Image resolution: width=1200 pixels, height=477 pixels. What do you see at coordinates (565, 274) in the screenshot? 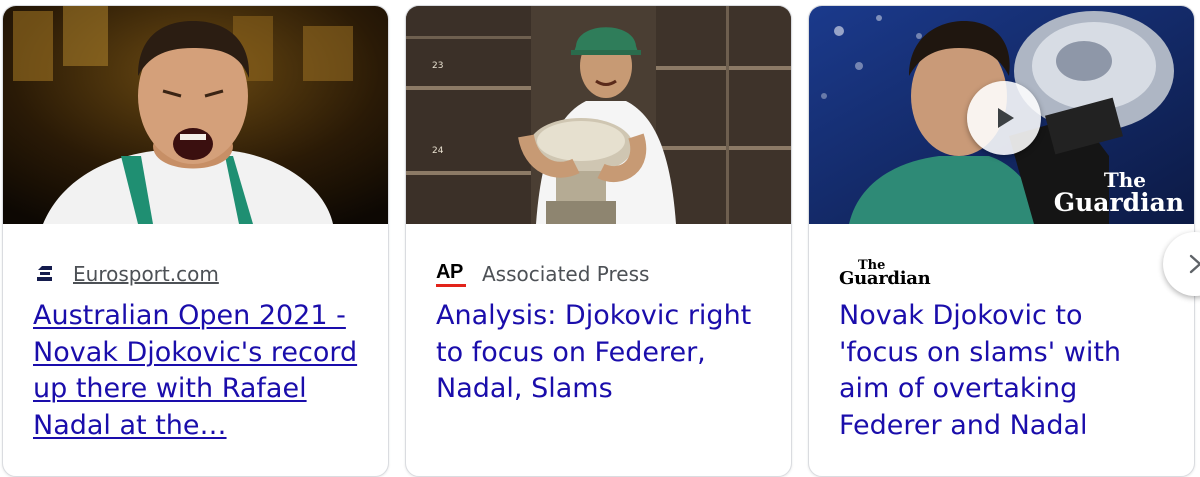
I see `source-name: Associated Press` at bounding box center [565, 274].